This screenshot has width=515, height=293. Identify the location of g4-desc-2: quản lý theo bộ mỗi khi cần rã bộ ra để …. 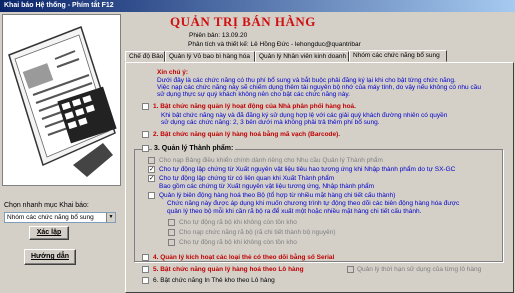
(294, 211).